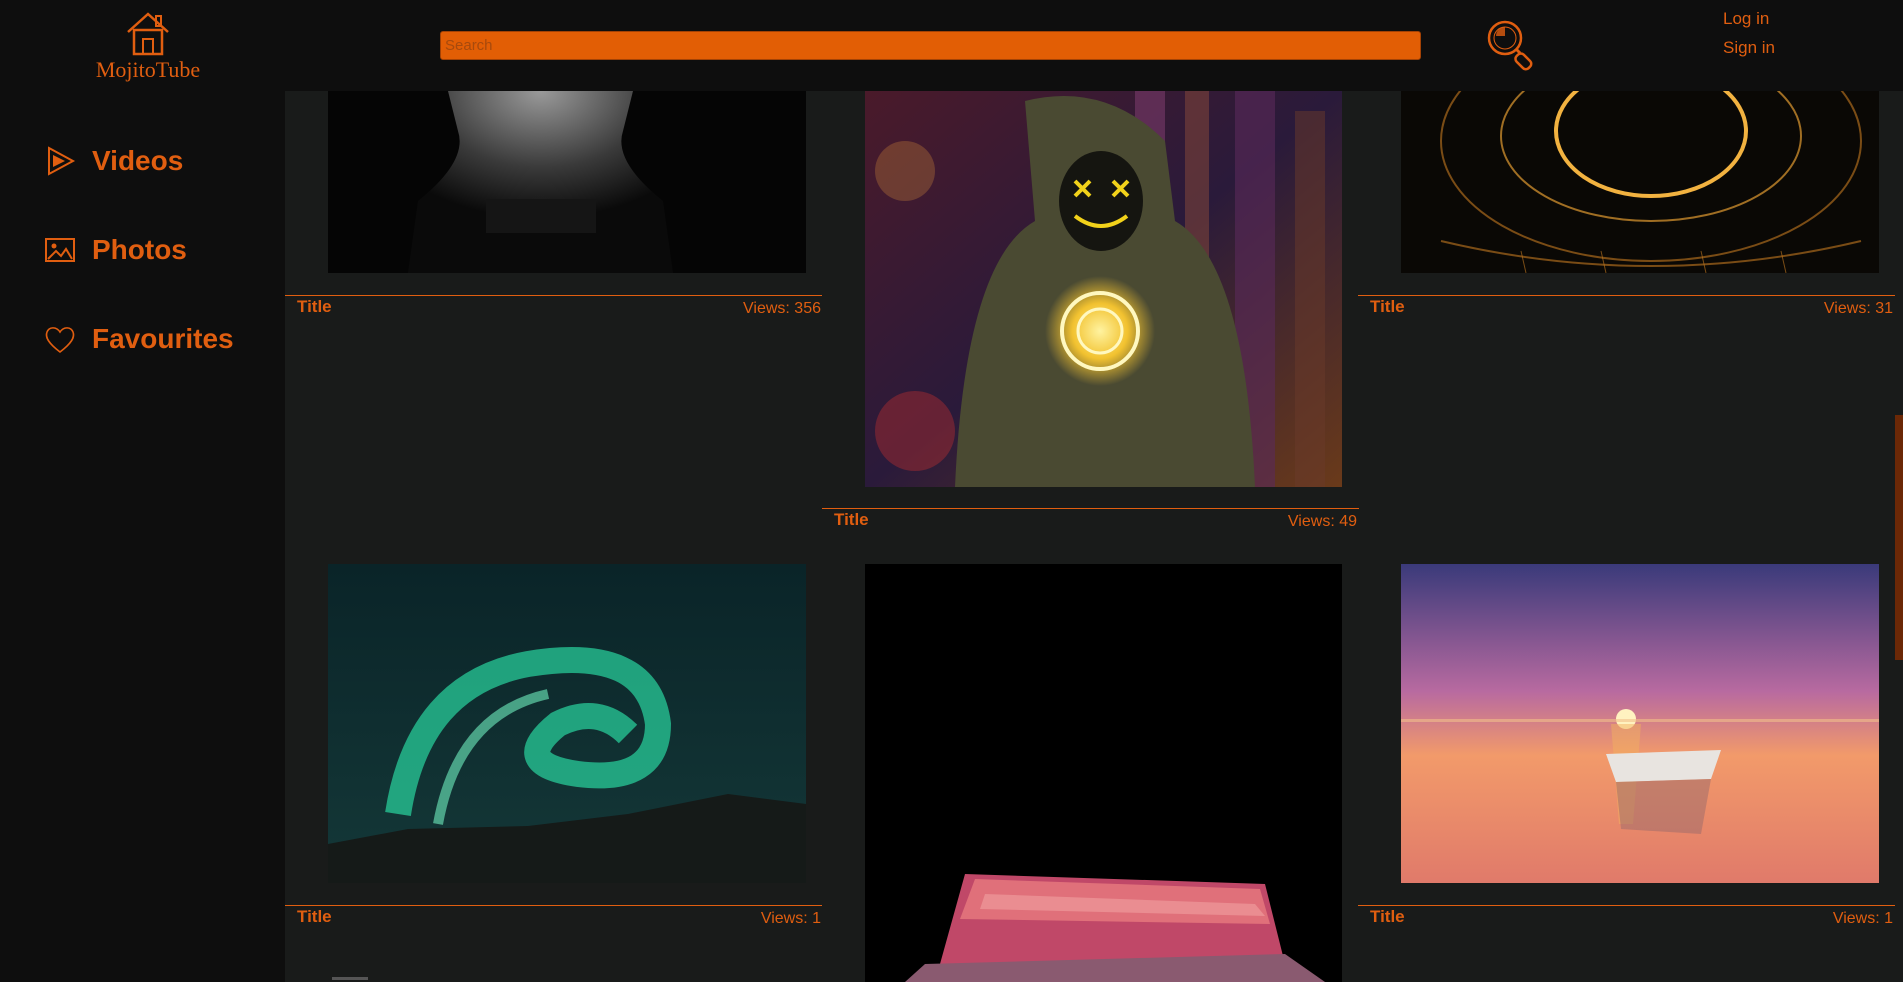  I want to click on hoodie-image, so click(567, 182).